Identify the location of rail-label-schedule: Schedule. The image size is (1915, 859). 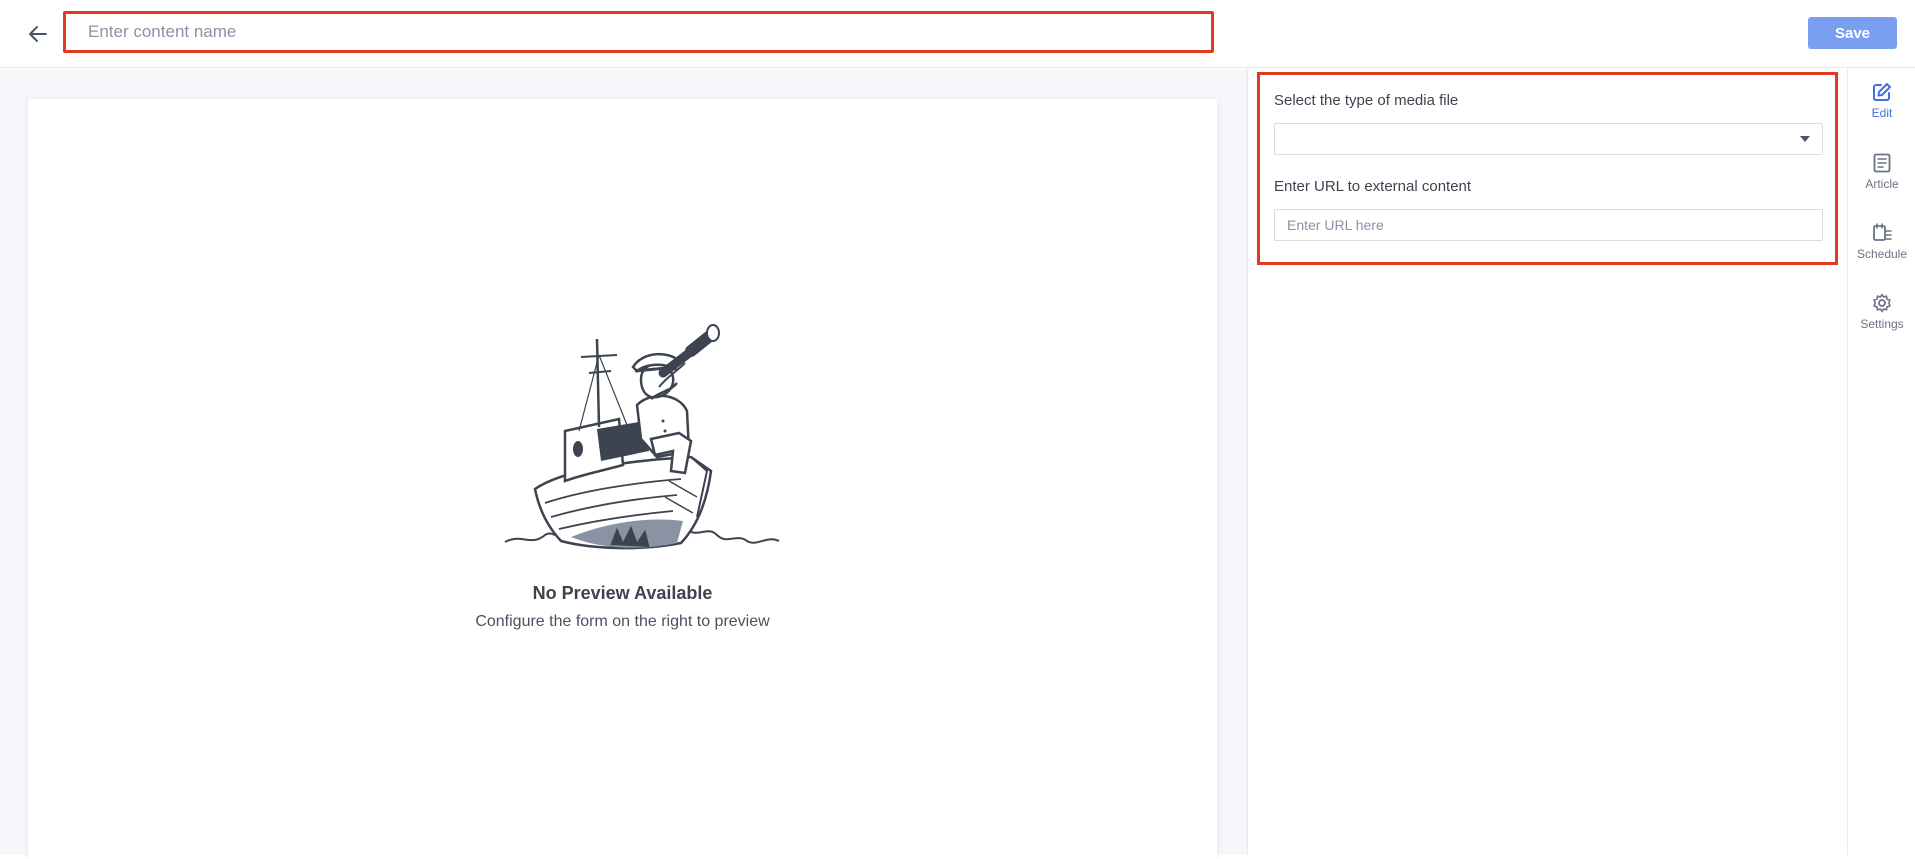
(1882, 254).